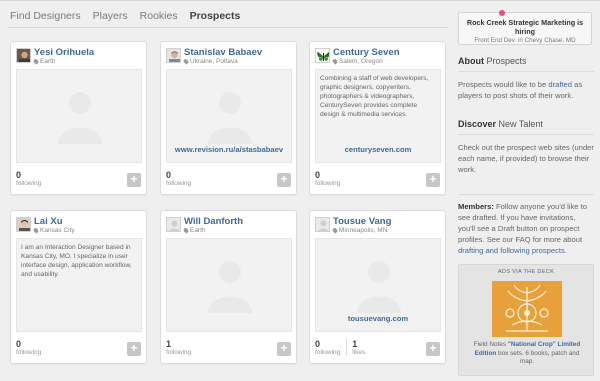 The image size is (600, 381). Describe the element at coordinates (48, 221) in the screenshot. I see `prospect-name: Lai Xu` at that location.